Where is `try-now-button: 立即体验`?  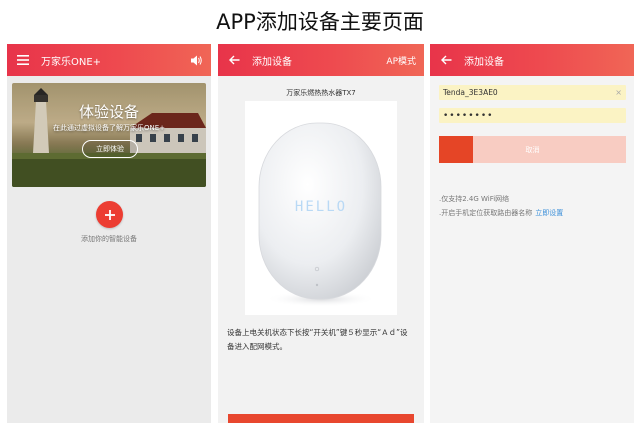
try-now-button: 立即体验 is located at coordinates (110, 149).